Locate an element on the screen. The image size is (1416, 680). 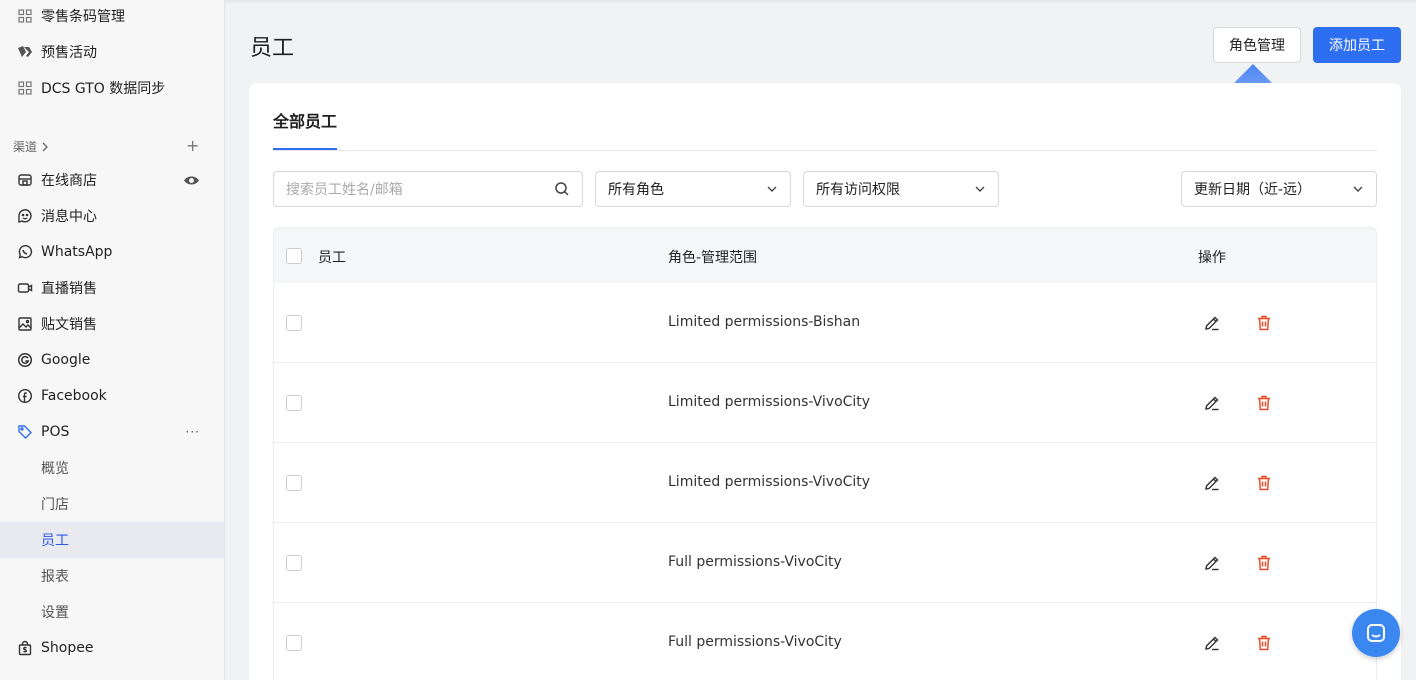
sidebar-item-label: 零售条码管理 is located at coordinates (83, 17).